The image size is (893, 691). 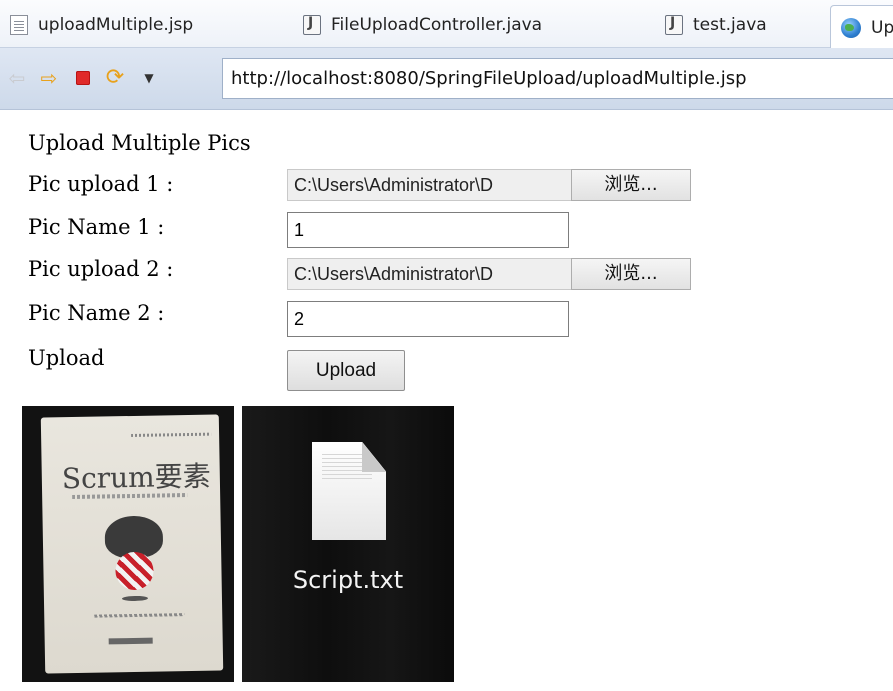 I want to click on globe-icon, so click(x=851, y=27).